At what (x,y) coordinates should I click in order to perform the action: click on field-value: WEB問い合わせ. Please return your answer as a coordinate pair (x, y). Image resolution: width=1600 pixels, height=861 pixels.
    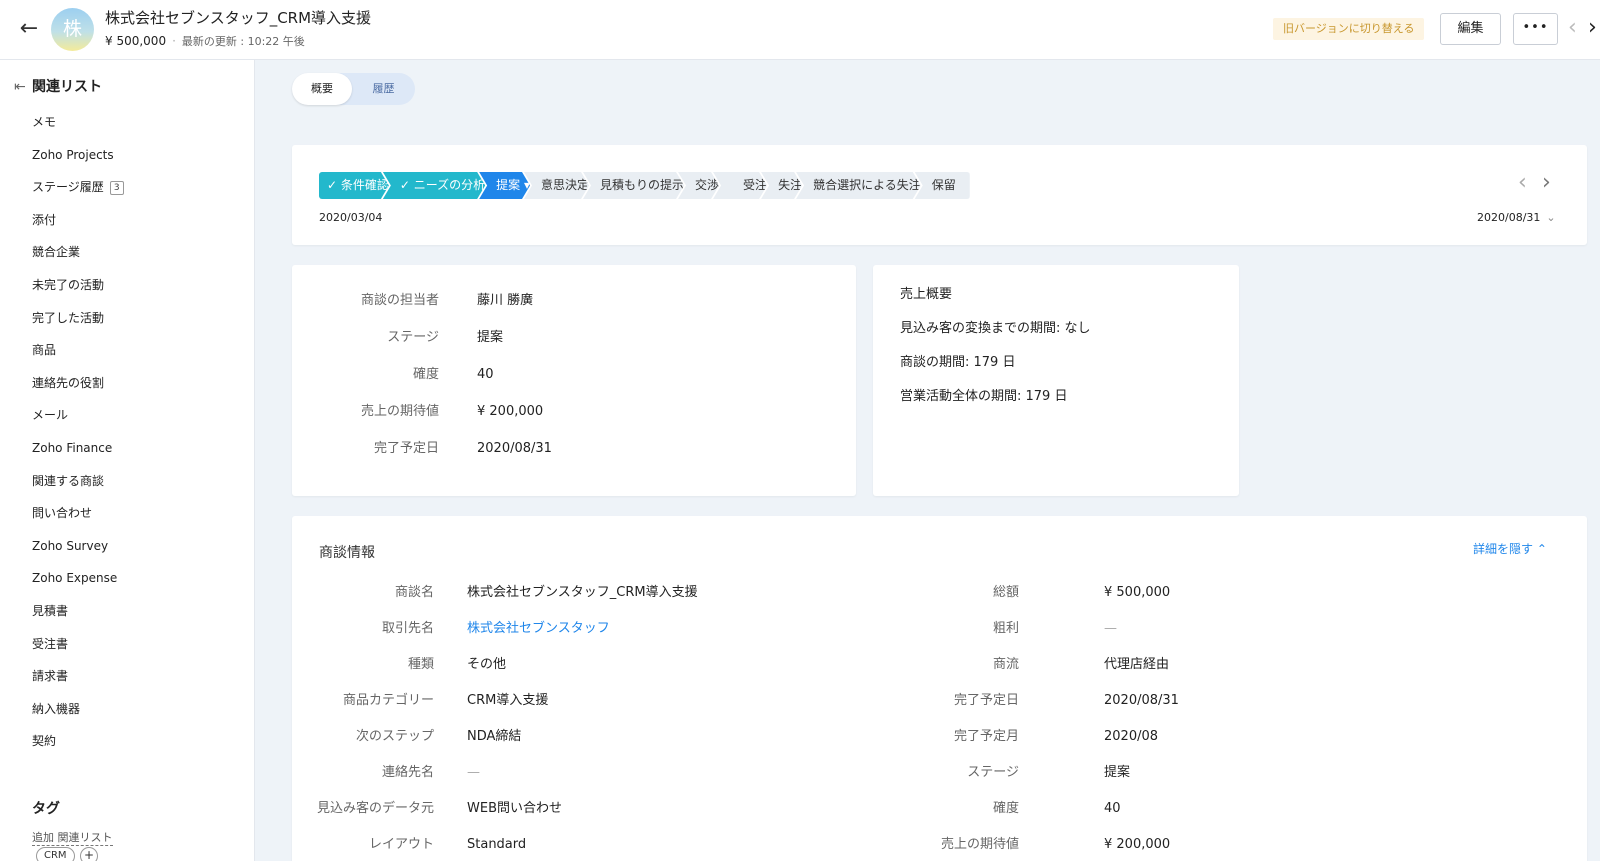
    Looking at the image, I should click on (514, 809).